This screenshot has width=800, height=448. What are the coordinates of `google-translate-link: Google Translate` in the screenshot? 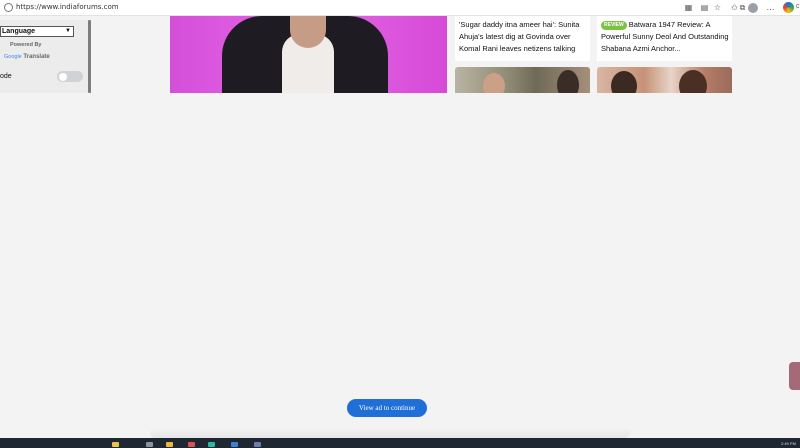 It's located at (27, 57).